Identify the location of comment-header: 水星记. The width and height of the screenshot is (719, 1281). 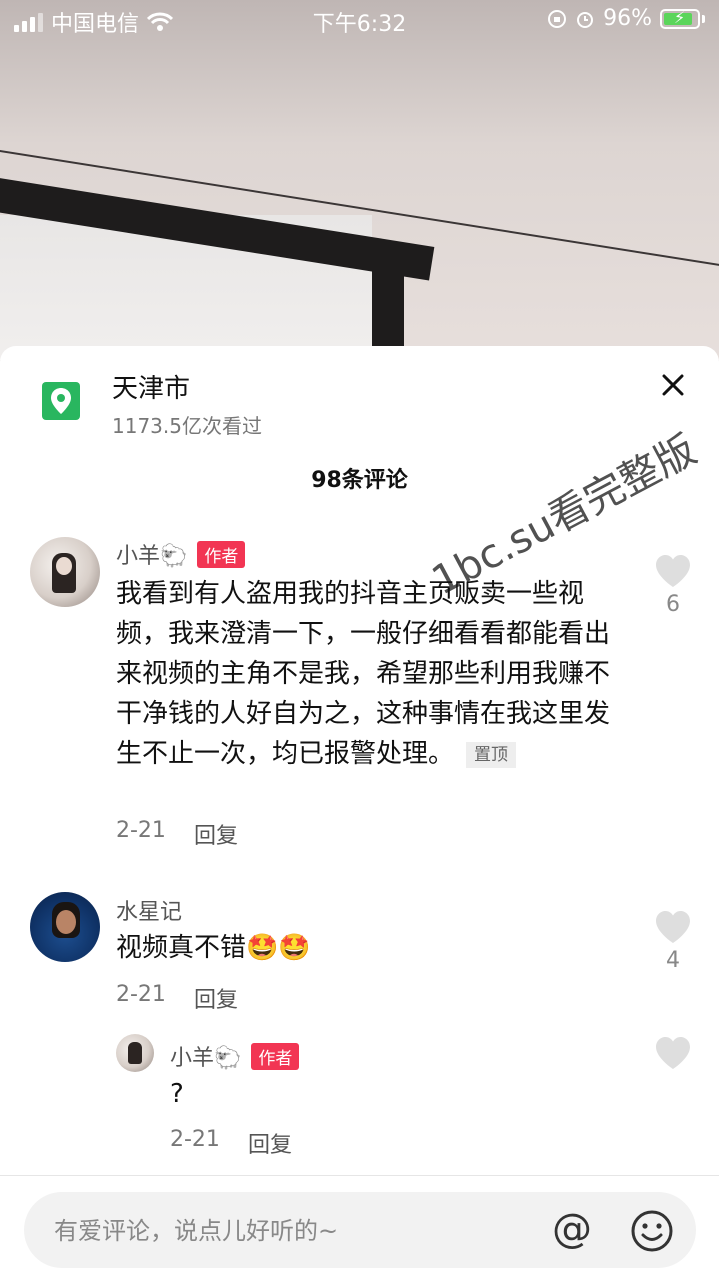
(149, 910).